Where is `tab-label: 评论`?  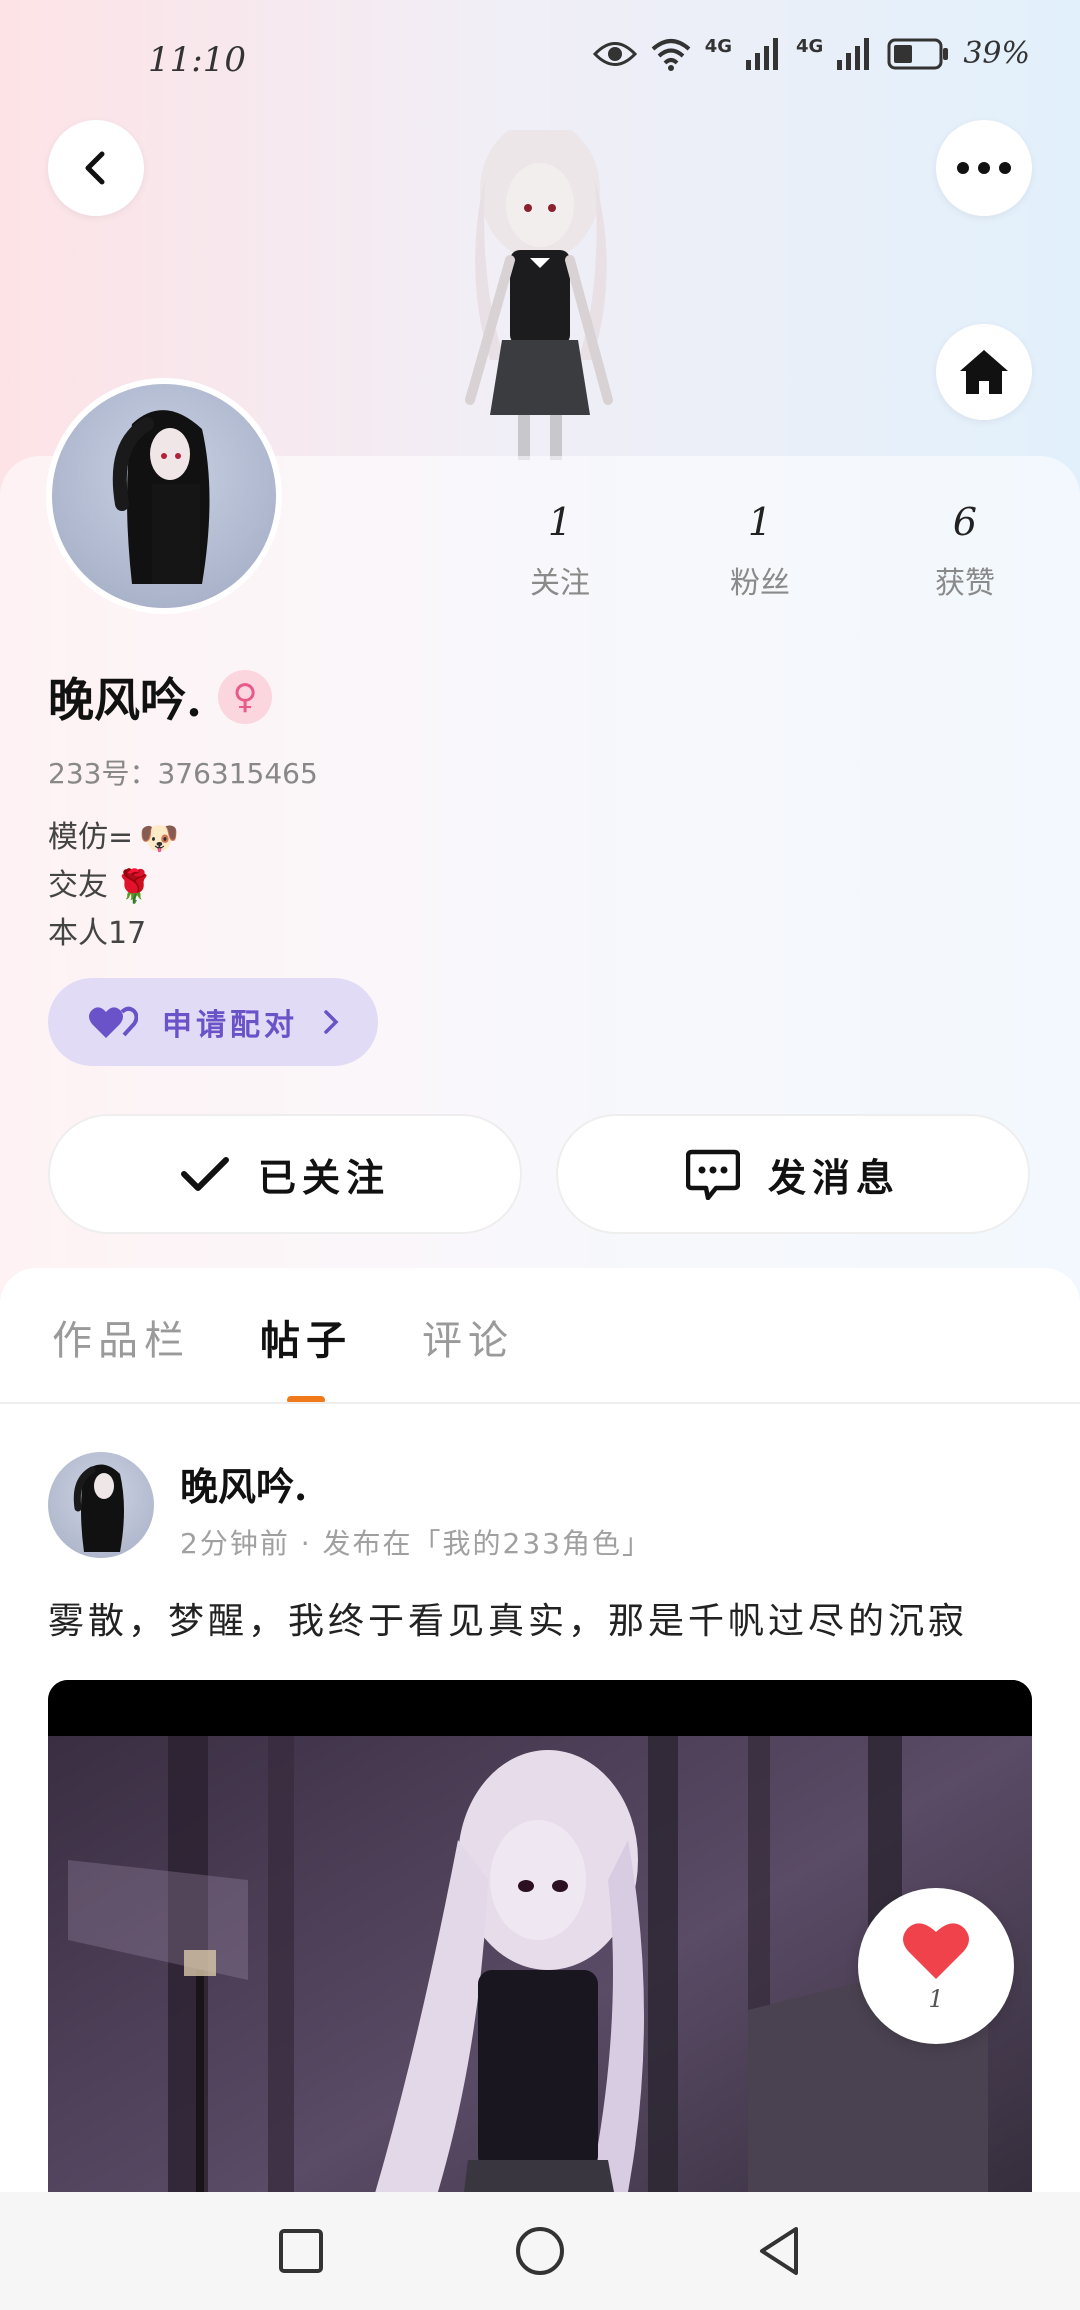
tab-label: 评论 is located at coordinates (468, 1341).